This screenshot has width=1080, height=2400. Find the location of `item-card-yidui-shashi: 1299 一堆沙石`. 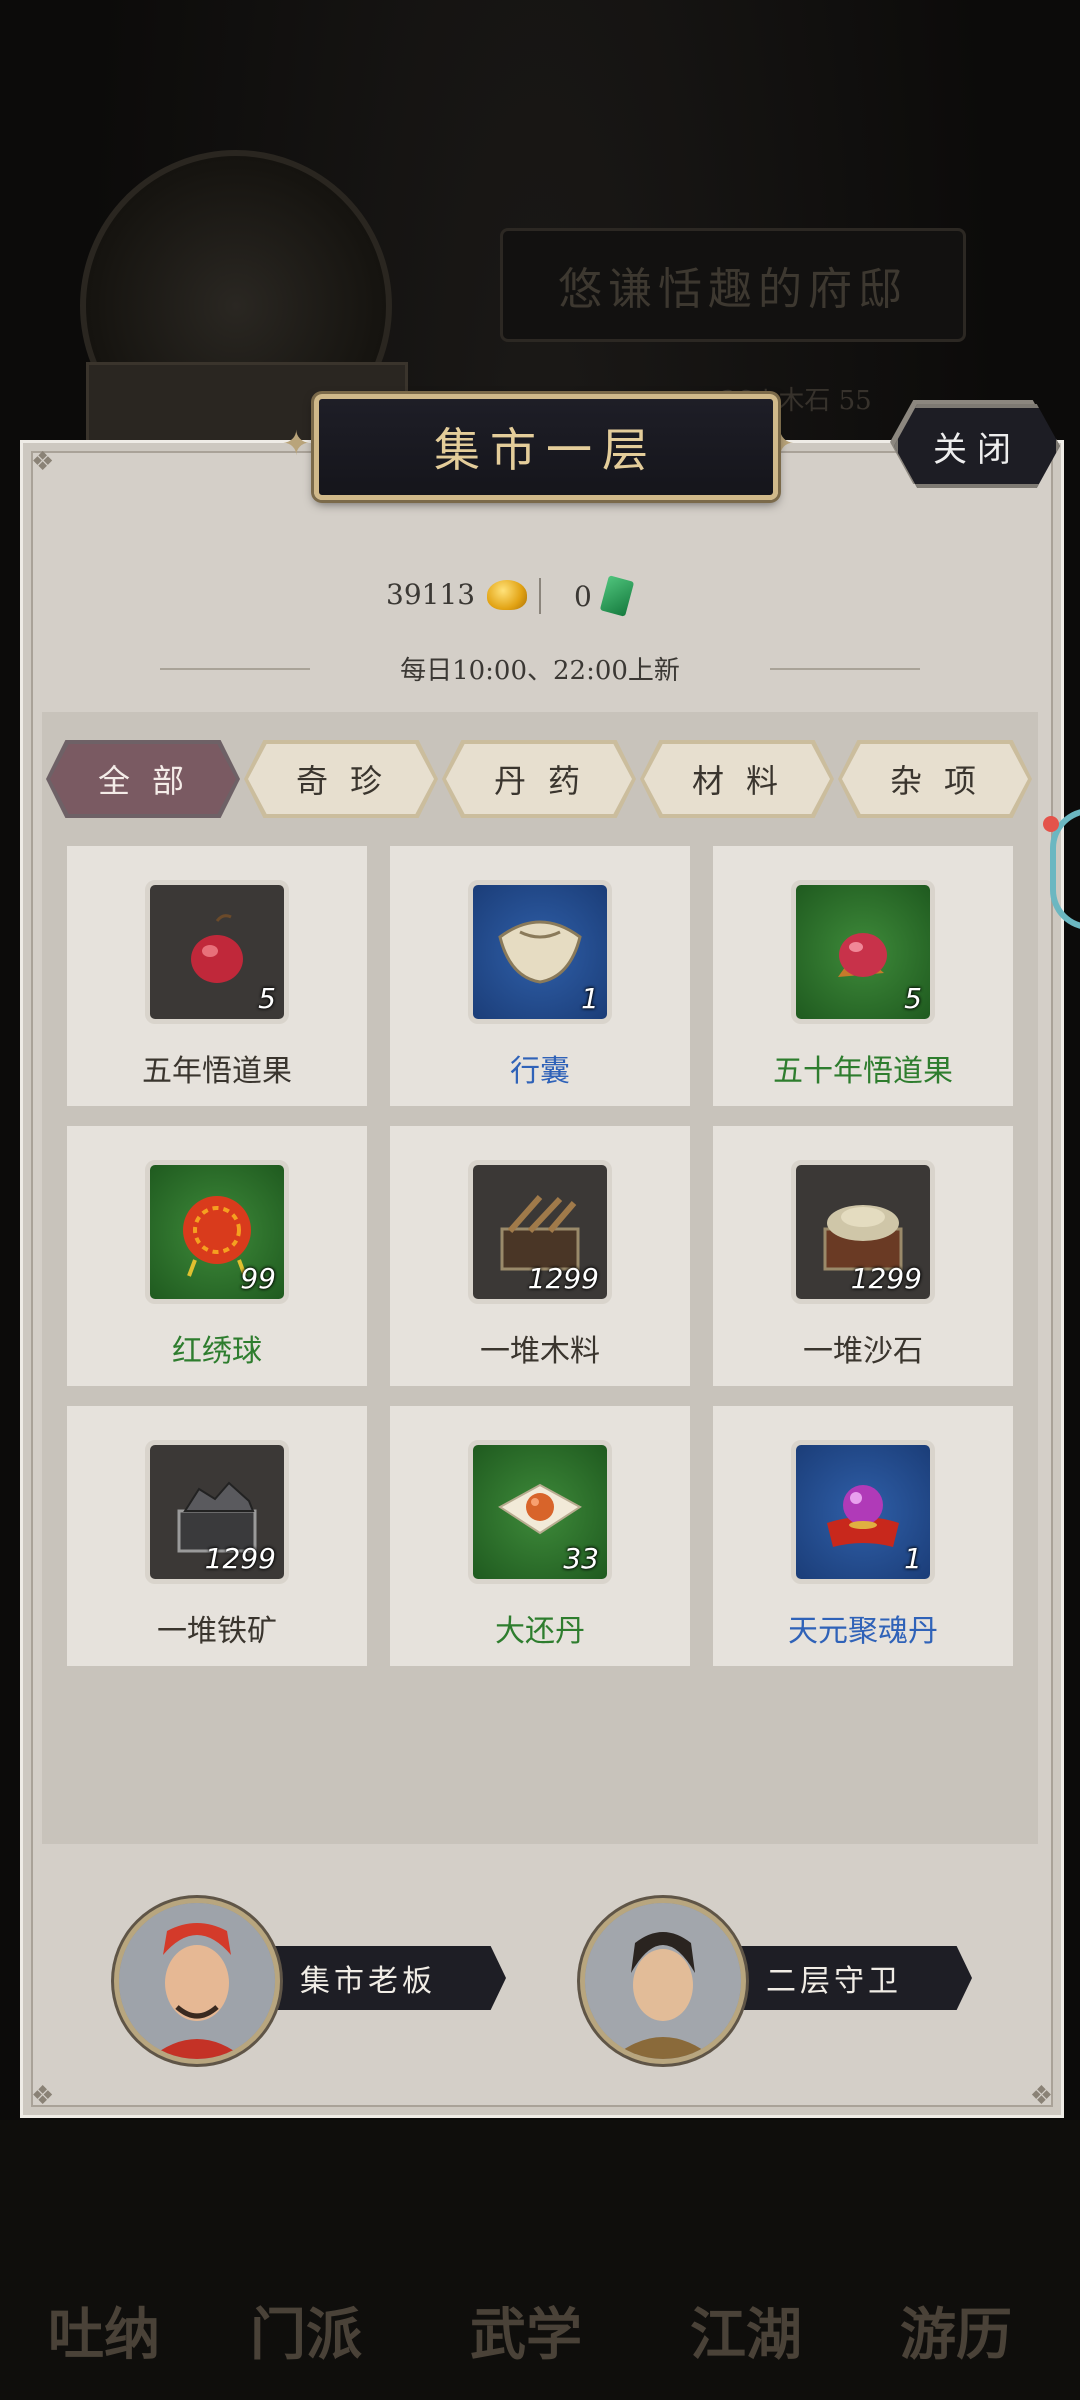

item-card-yidui-shashi: 1299 一堆沙石 is located at coordinates (863, 1256).